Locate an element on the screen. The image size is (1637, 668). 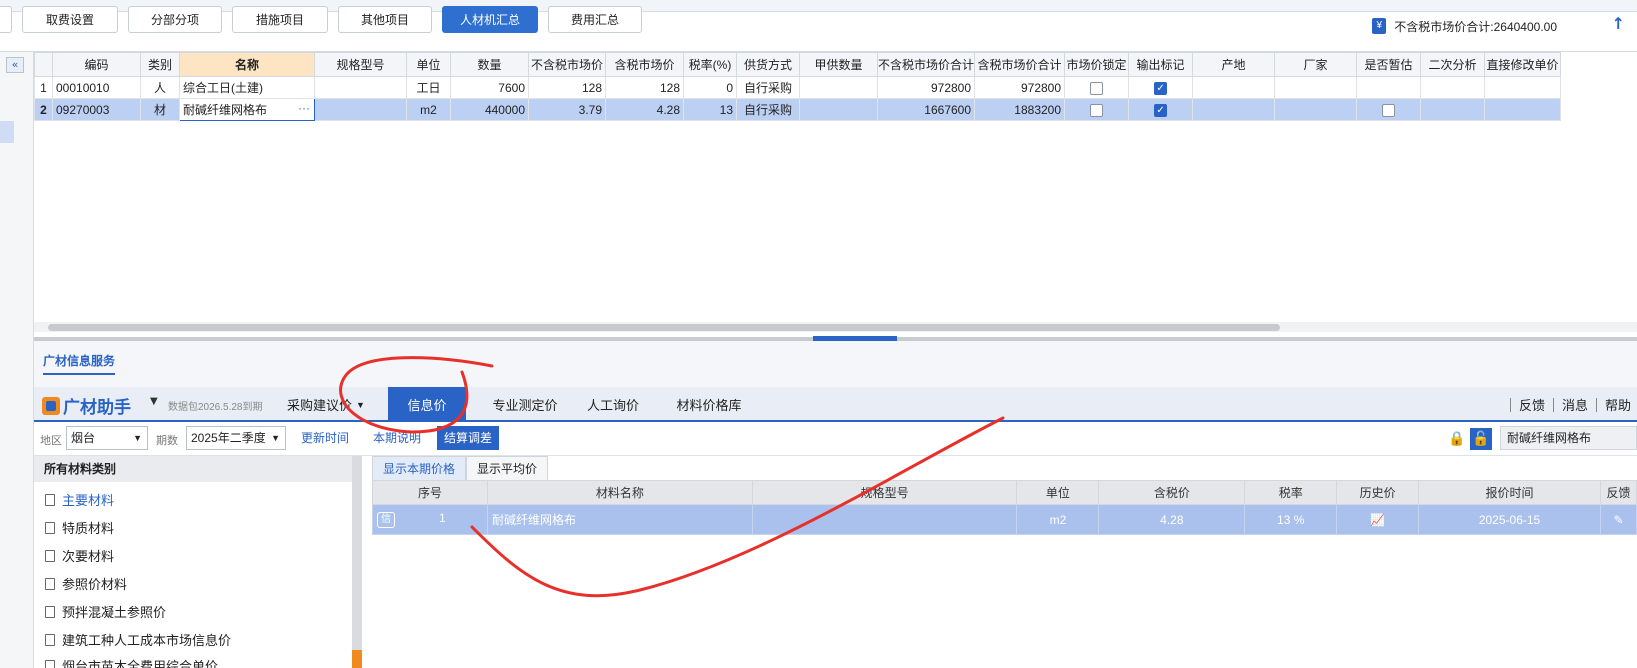
collapse-left-icon: « is located at coordinates (15, 65).